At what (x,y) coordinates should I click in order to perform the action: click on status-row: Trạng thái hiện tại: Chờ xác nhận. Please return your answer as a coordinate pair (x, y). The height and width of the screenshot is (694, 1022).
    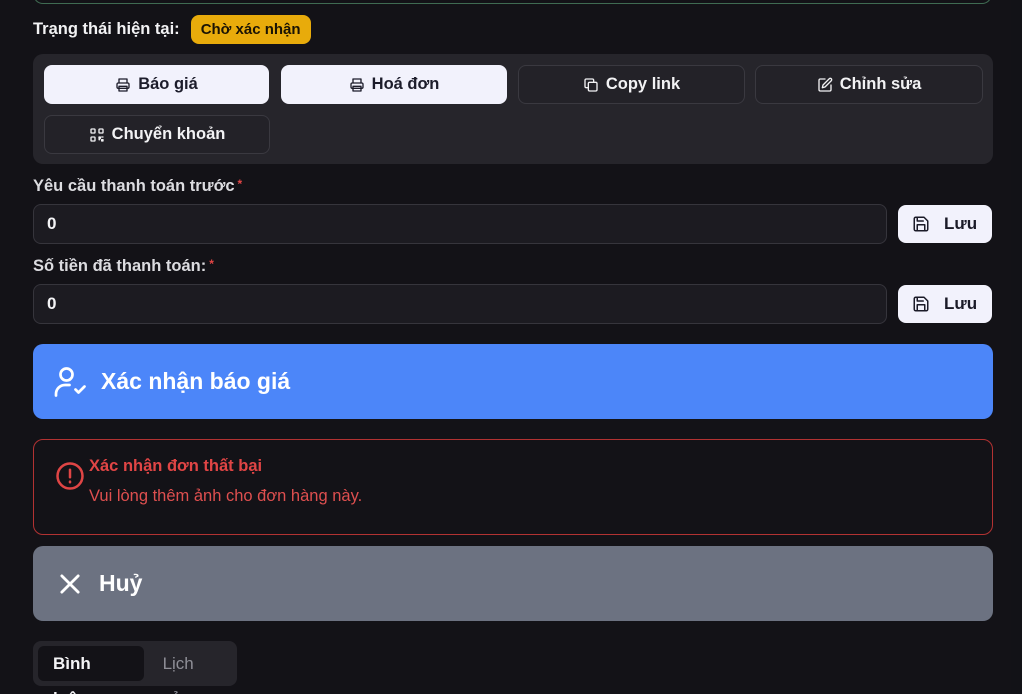
    Looking at the image, I should click on (172, 29).